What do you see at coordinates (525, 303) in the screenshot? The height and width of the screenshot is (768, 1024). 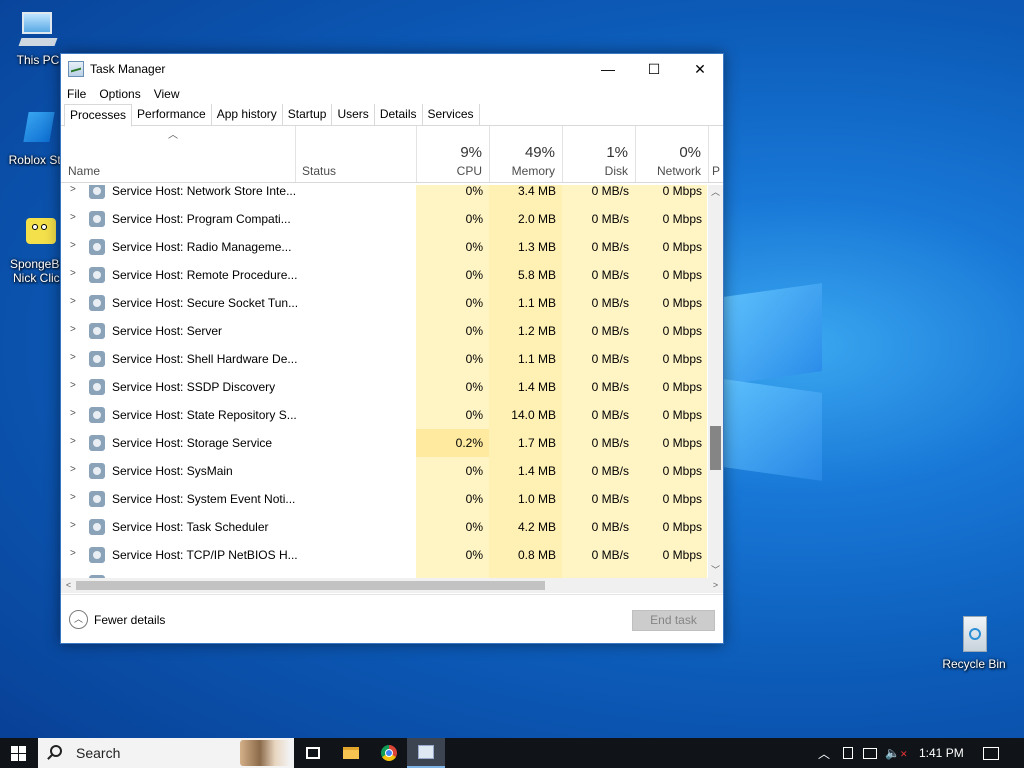 I see `memory-cell: 1.1 MB` at bounding box center [525, 303].